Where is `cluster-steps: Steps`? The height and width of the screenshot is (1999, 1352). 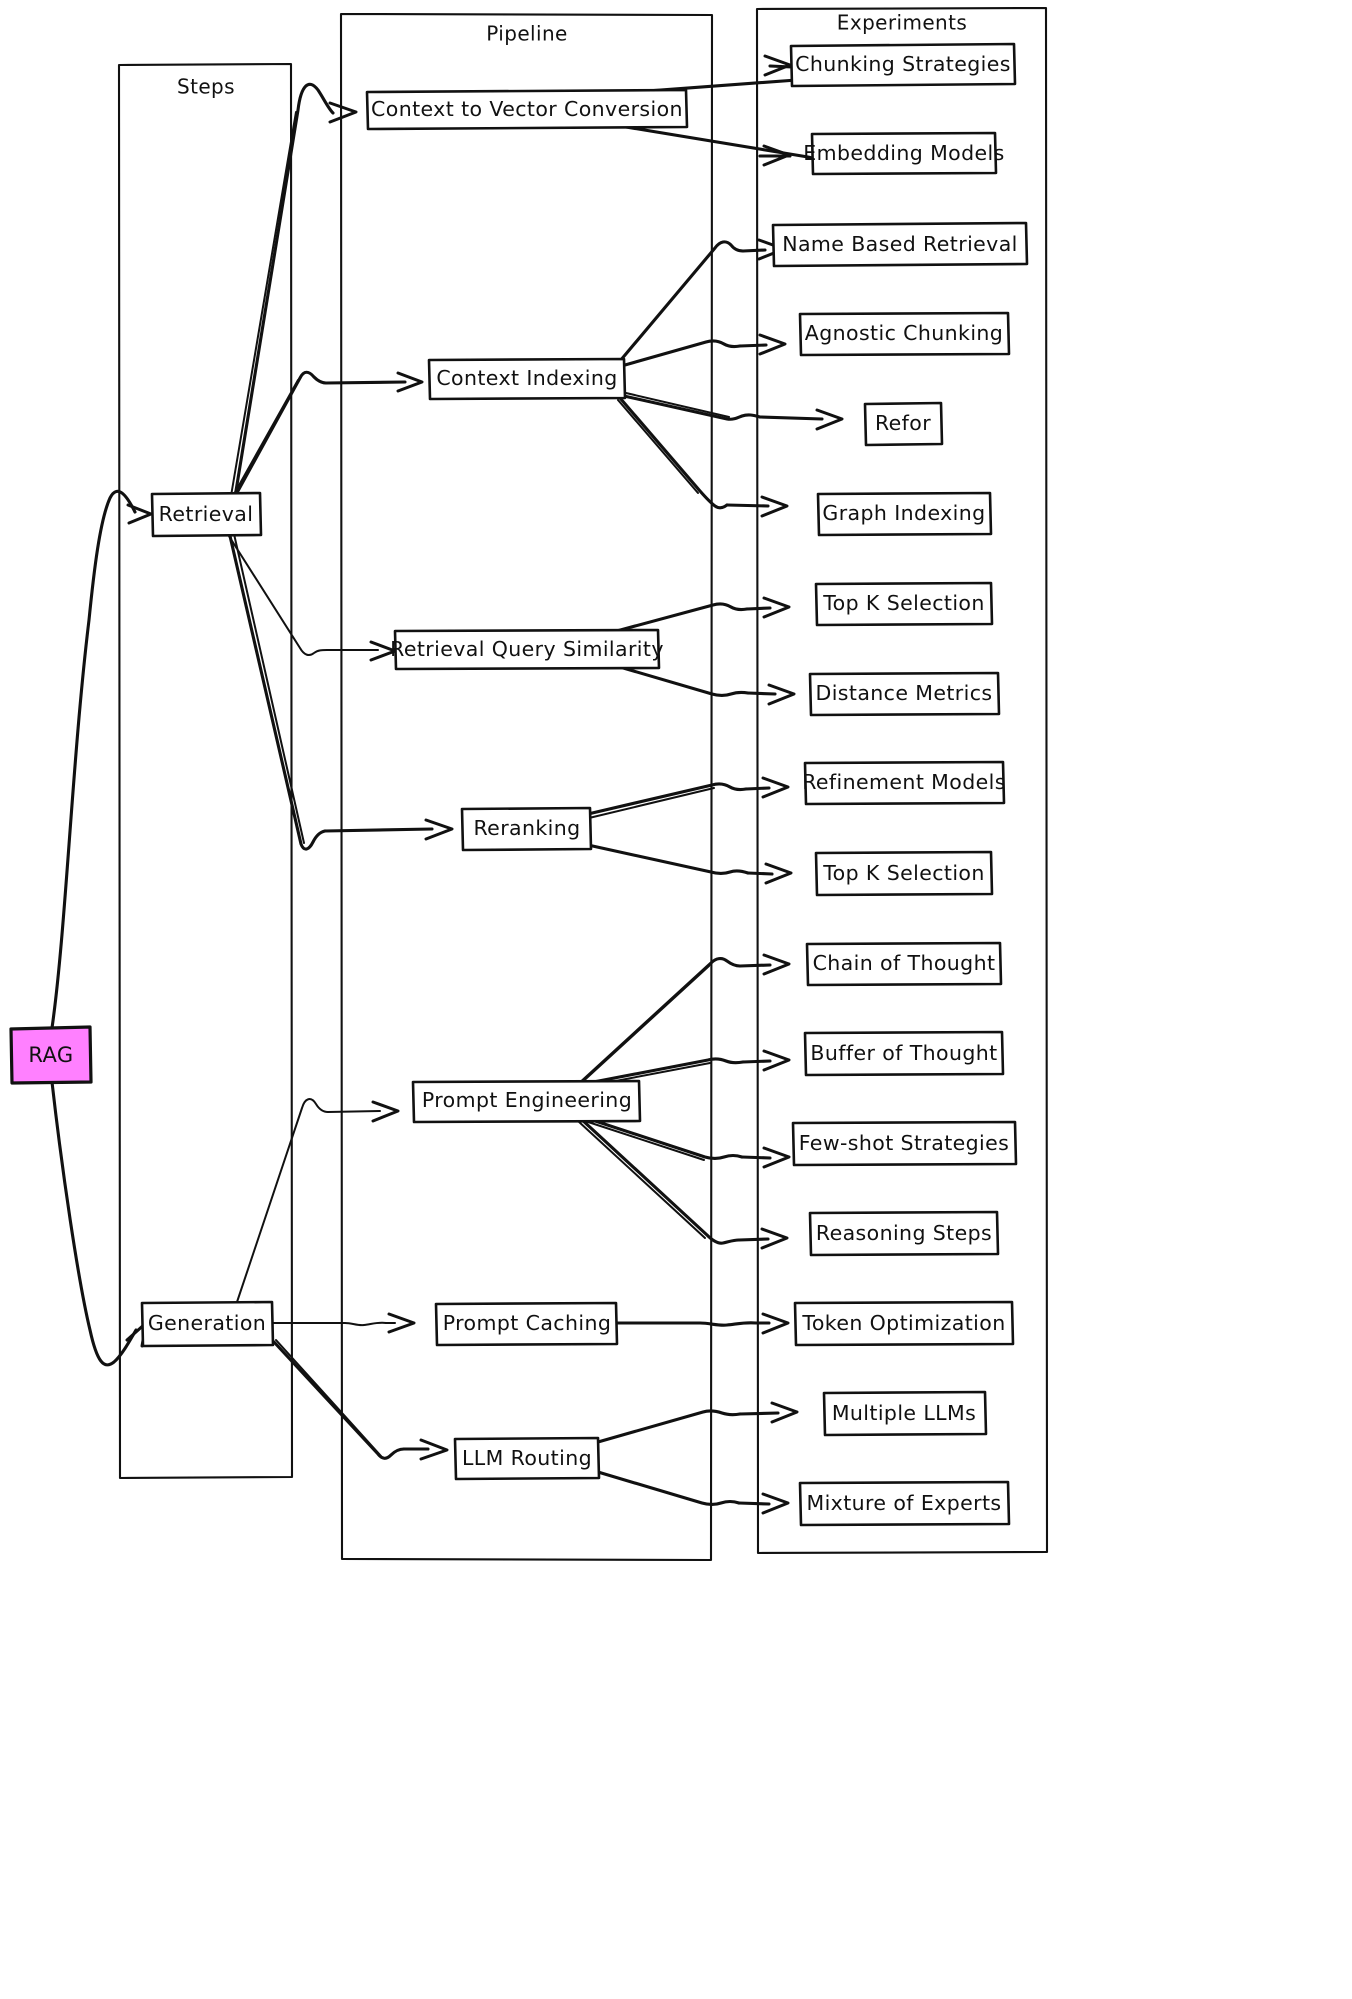 cluster-steps: Steps is located at coordinates (205, 771).